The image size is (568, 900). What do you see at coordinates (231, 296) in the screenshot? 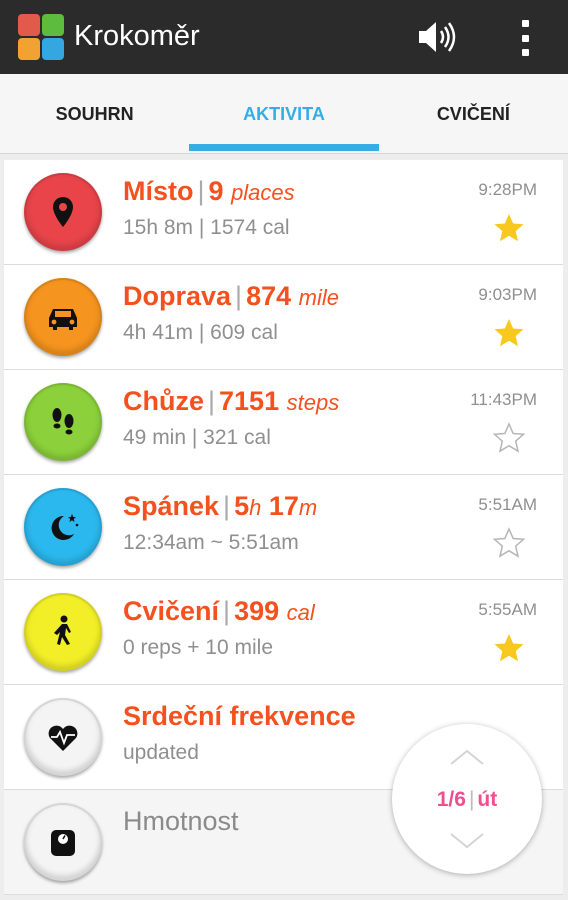
I see `activity-title: Doprava | 874 mile` at bounding box center [231, 296].